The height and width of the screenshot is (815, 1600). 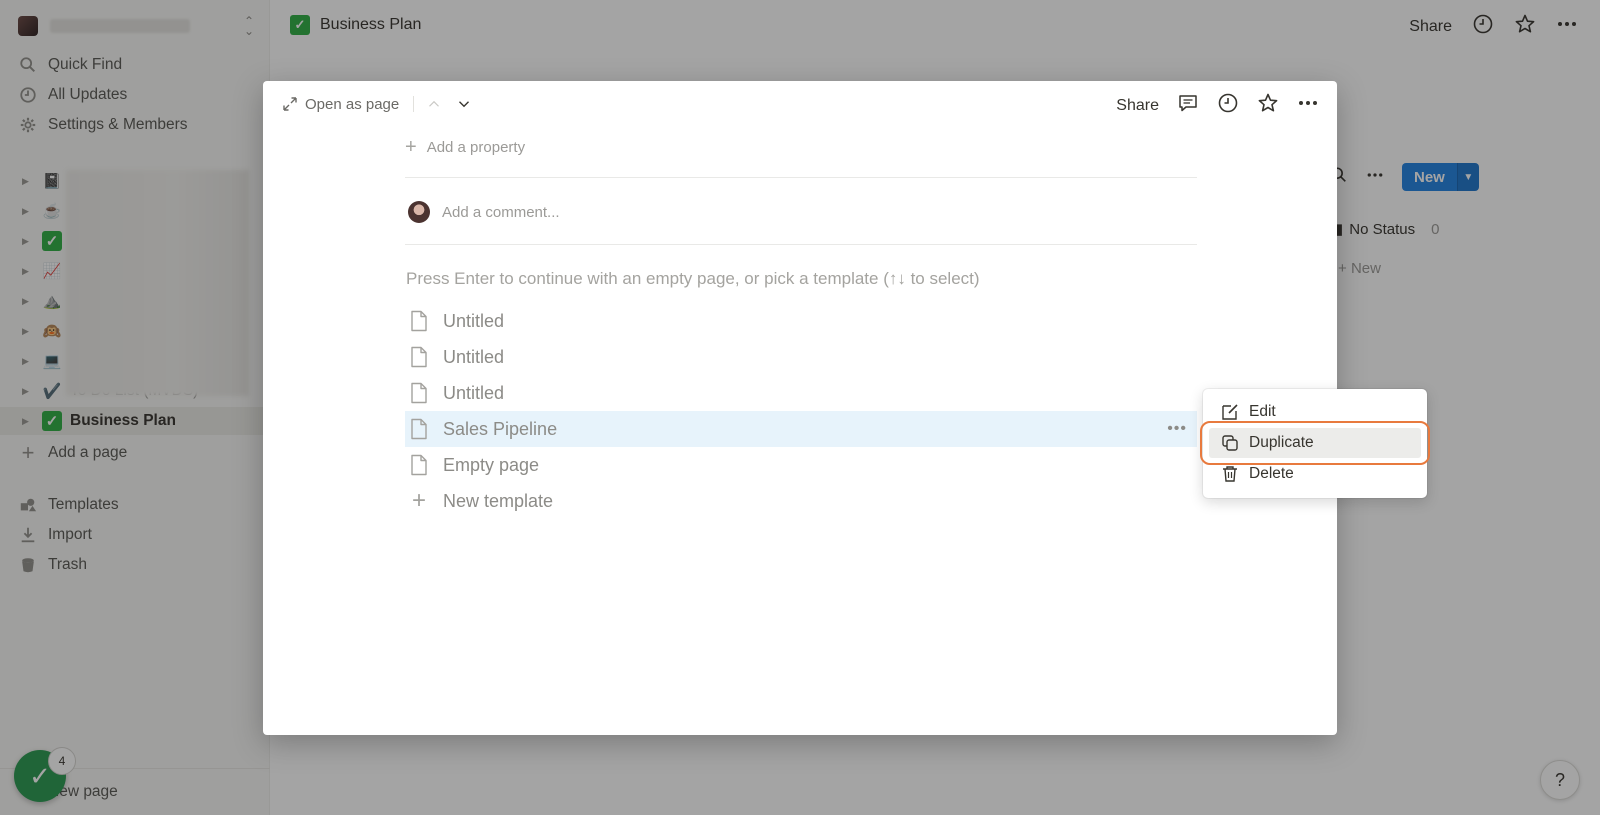 I want to click on template-item-sales-pipeline: Sales Pipeline •••, so click(x=801, y=429).